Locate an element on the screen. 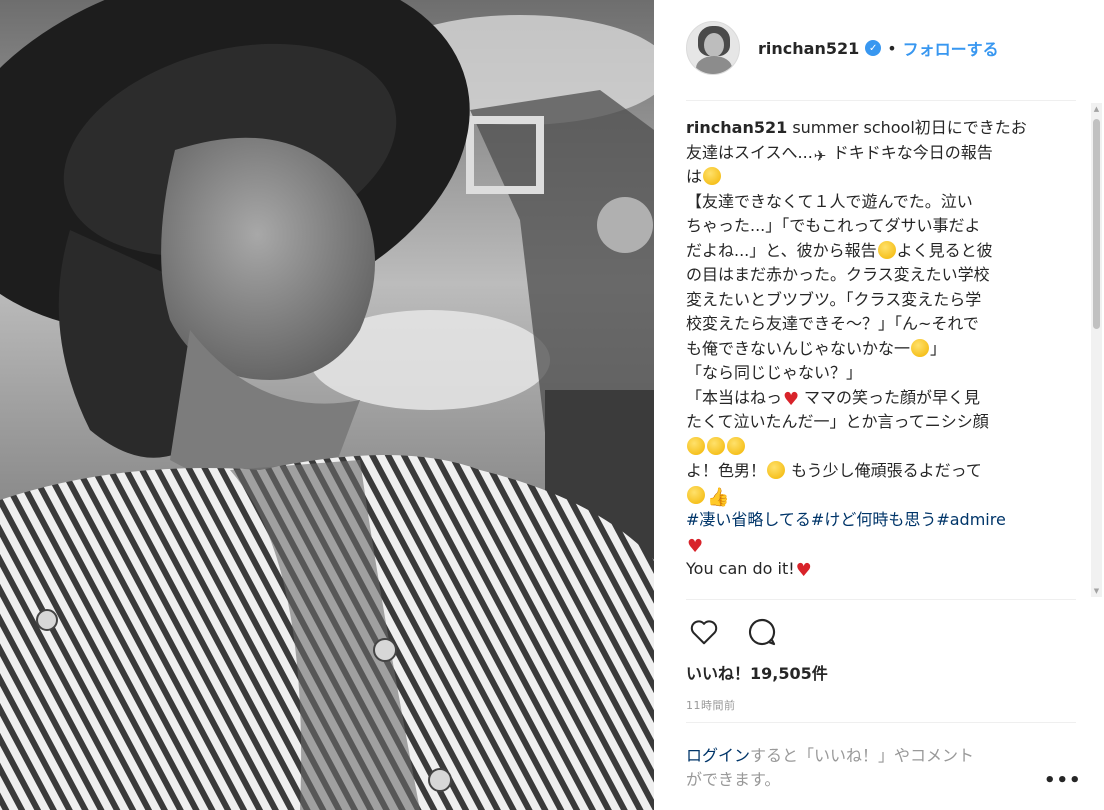  caption-line: も俺できないんじゃないかな一 is located at coordinates (798, 348).